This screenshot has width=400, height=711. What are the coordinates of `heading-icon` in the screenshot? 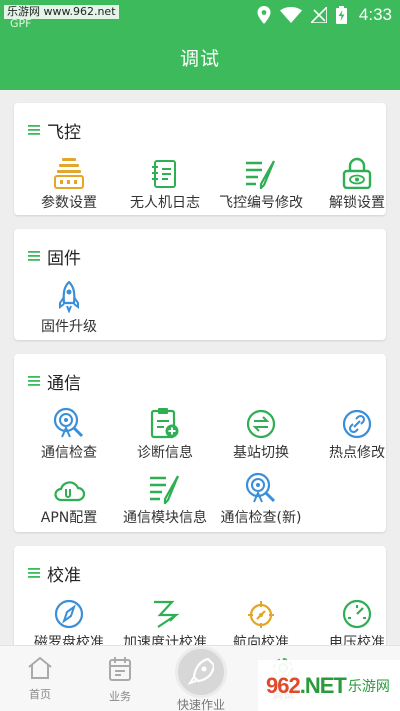 It's located at (261, 614).